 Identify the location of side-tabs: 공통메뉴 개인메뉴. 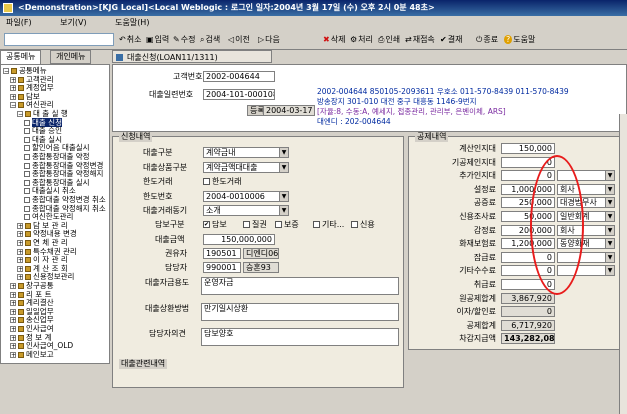
(55, 57).